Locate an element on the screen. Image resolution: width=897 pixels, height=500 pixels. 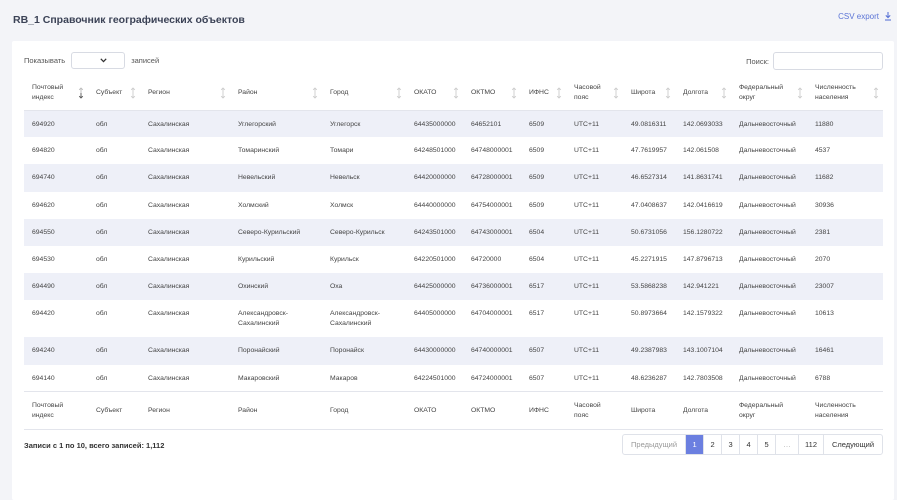
table-cell: 47.0408637 is located at coordinates (649, 205).